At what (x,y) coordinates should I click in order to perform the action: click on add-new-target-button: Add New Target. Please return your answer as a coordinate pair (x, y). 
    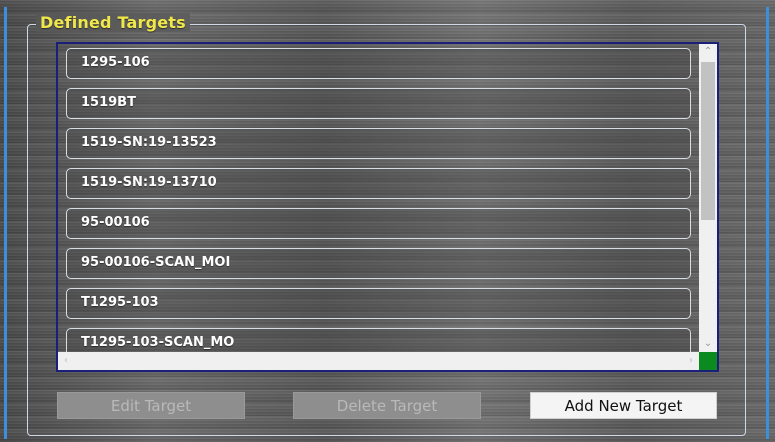
    Looking at the image, I should click on (623, 405).